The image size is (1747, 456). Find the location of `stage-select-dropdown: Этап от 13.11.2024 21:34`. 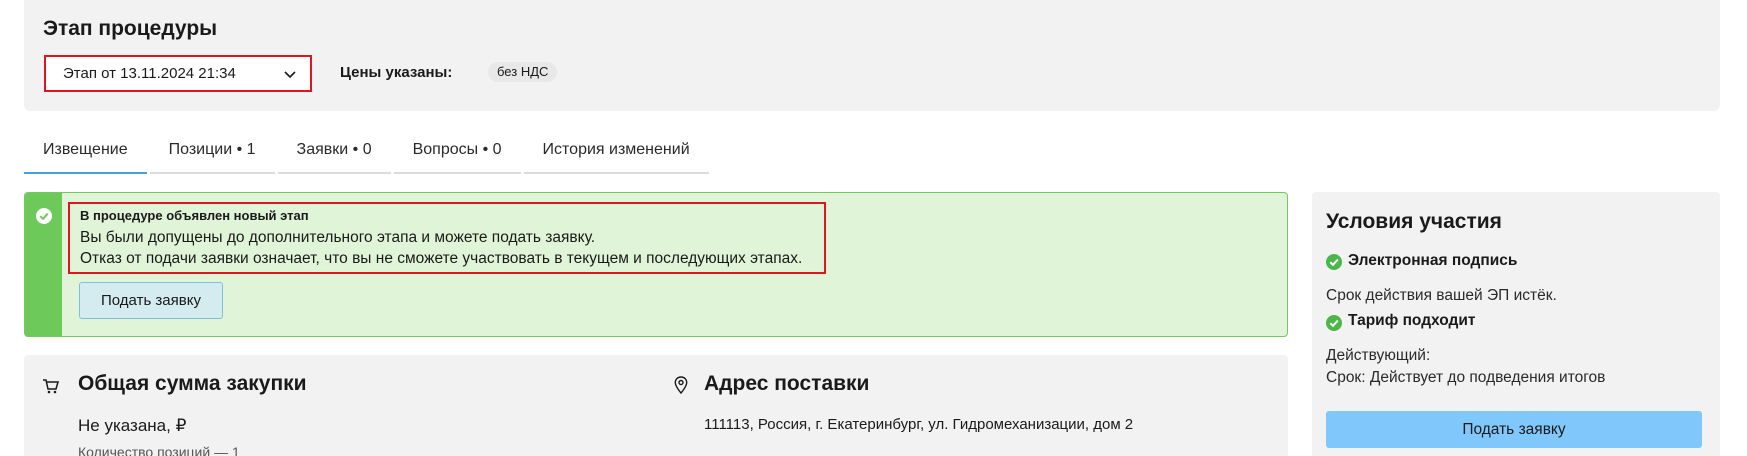

stage-select-dropdown: Этап от 13.11.2024 21:34 is located at coordinates (178, 73).